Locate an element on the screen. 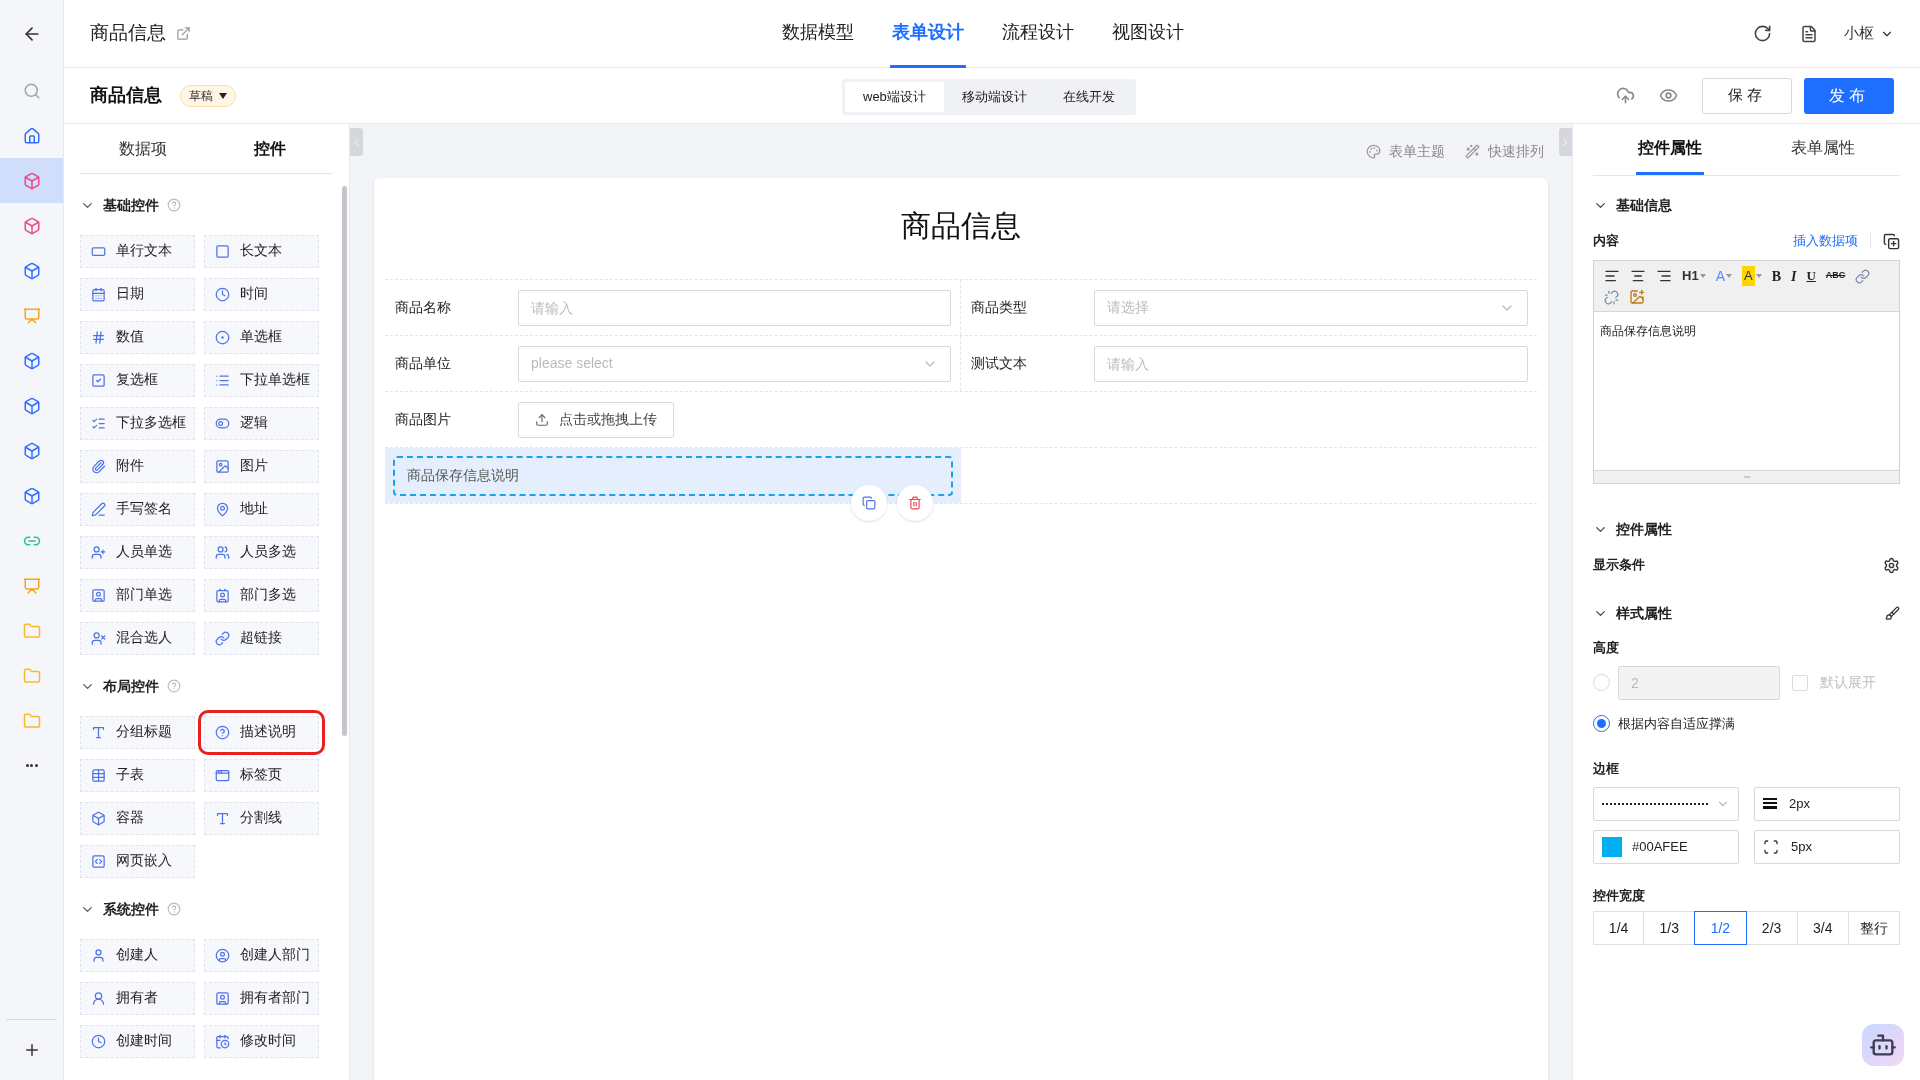 This screenshot has width=1920, height=1080. control-item: 标签页 is located at coordinates (261, 775).